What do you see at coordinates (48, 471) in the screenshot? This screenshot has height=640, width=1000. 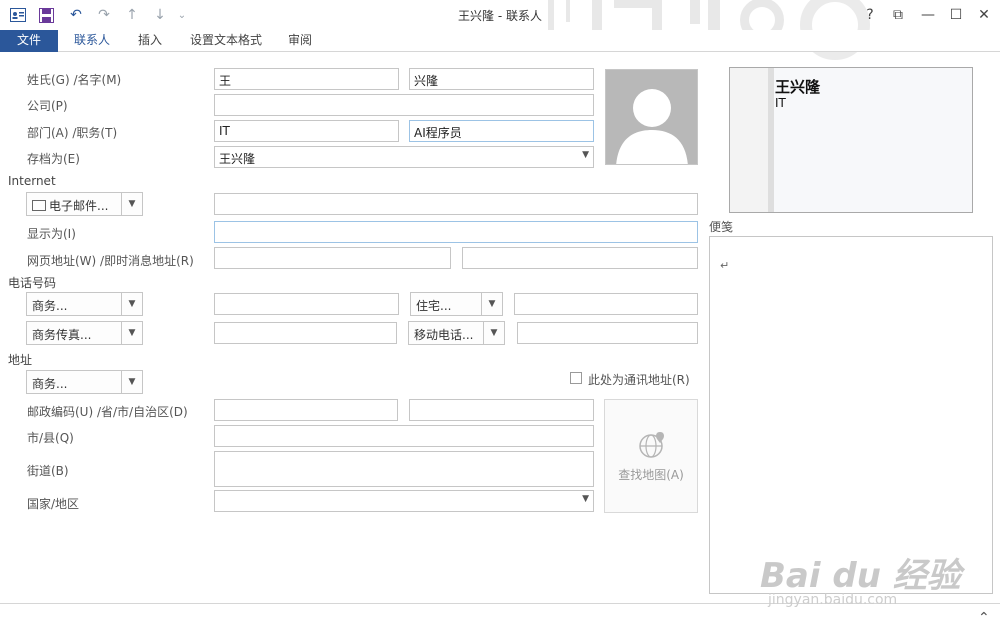 I see `street-label: 街道(B)` at bounding box center [48, 471].